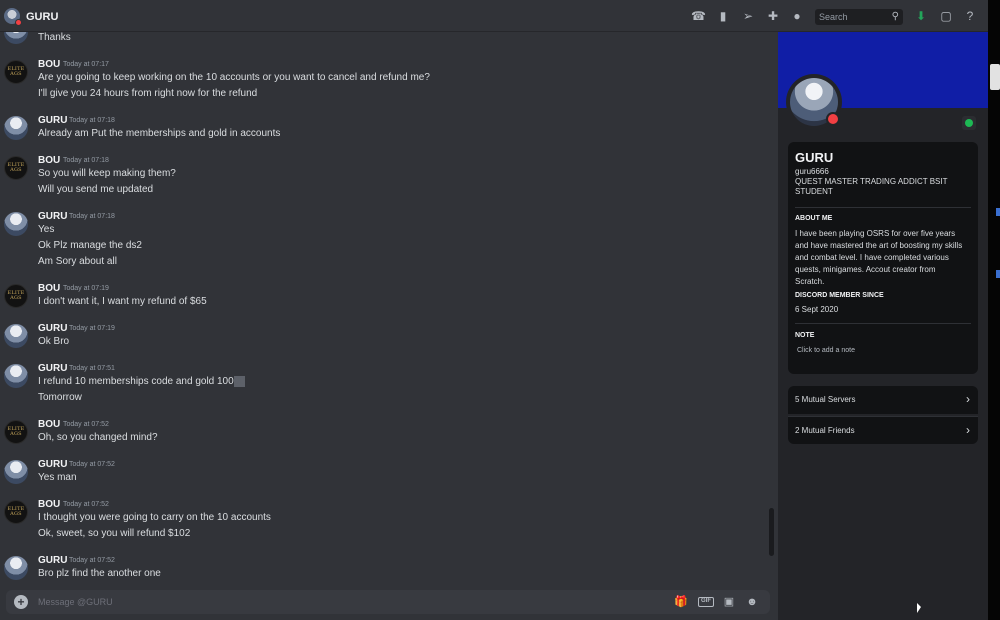  Describe the element at coordinates (825, 430) in the screenshot. I see `mutual-friends-label: 2 Mutual Friends` at that location.